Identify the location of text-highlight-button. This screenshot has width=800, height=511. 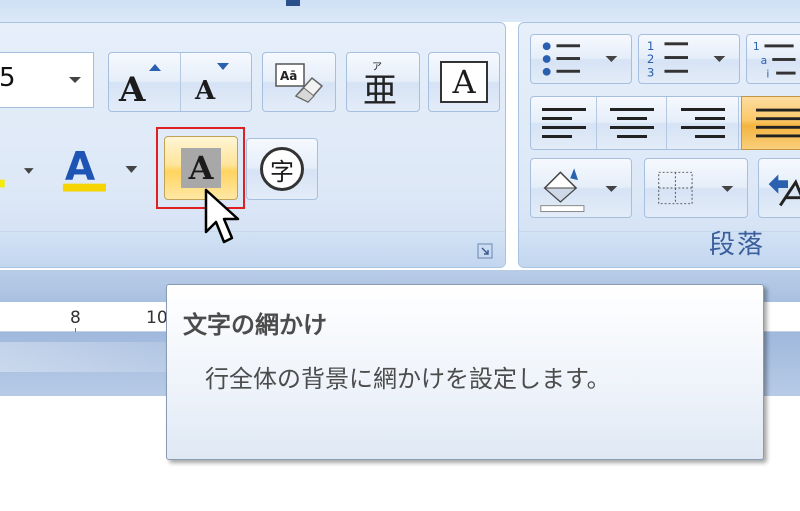
(26, 170).